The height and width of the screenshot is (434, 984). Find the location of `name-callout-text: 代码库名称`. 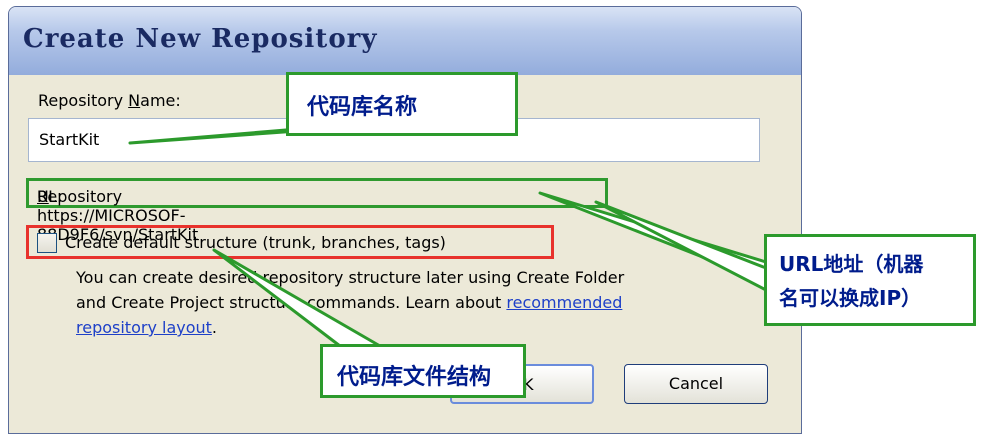

name-callout-text: 代码库名称 is located at coordinates (362, 107).